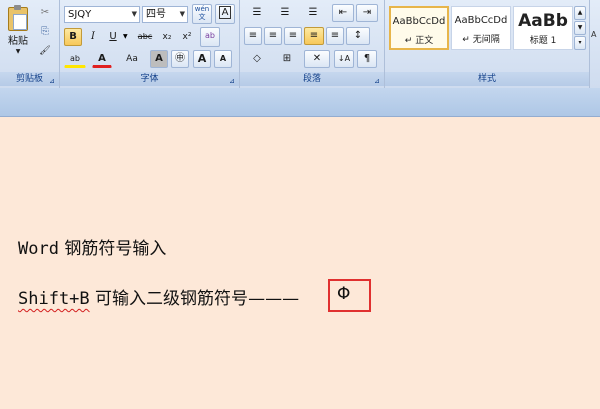 The width and height of the screenshot is (600, 409). Describe the element at coordinates (18, 41) in the screenshot. I see `paste-label: 粘贴` at that location.